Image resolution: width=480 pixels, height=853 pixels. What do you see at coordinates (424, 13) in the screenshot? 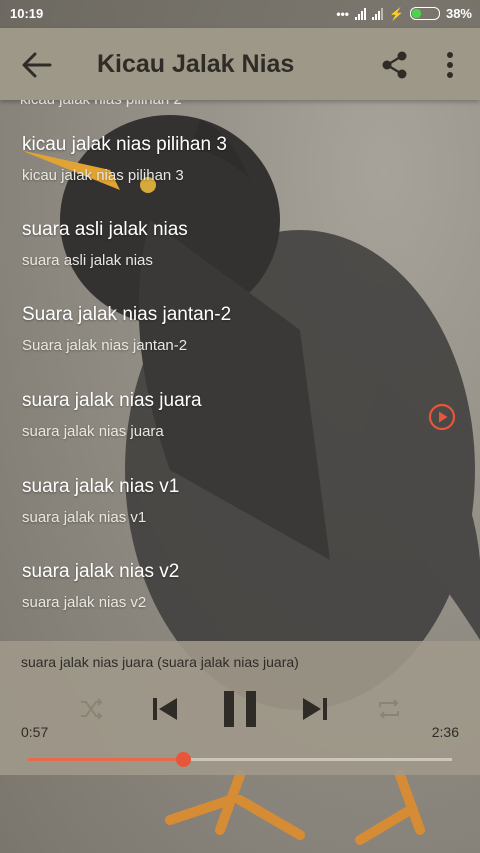
I see `battery-icon` at bounding box center [424, 13].